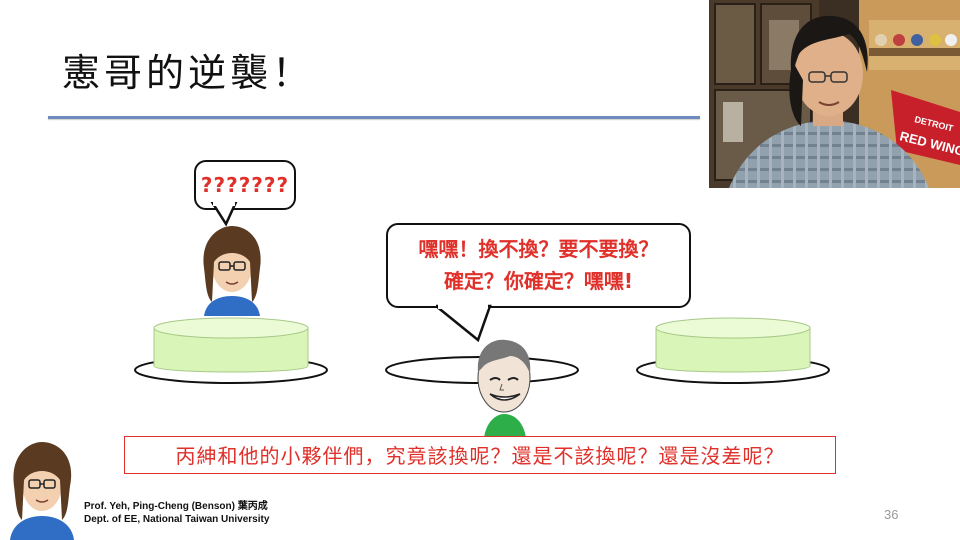 The height and width of the screenshot is (540, 960). Describe the element at coordinates (245, 185) in the screenshot. I see `speech-bubble-question-text: ???????` at that location.